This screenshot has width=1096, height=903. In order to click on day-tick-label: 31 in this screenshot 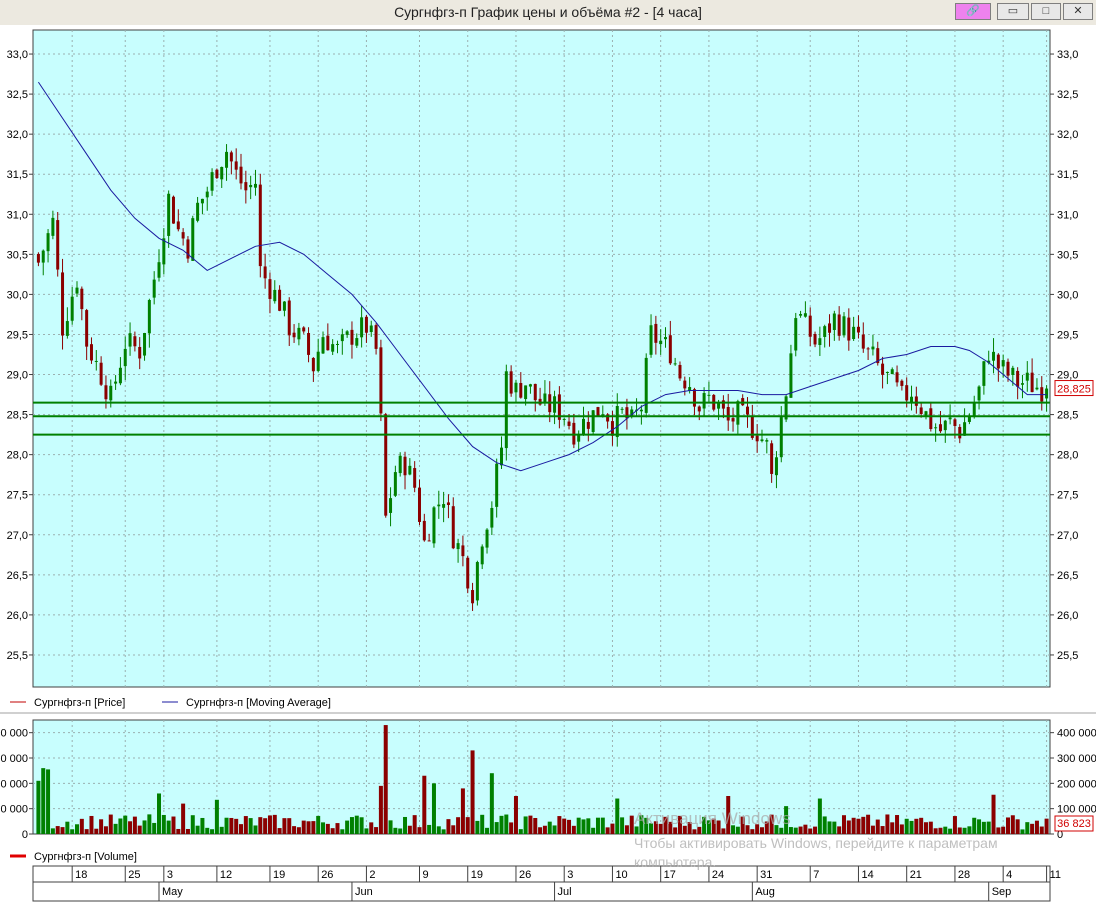, I will do `click(766, 875)`.